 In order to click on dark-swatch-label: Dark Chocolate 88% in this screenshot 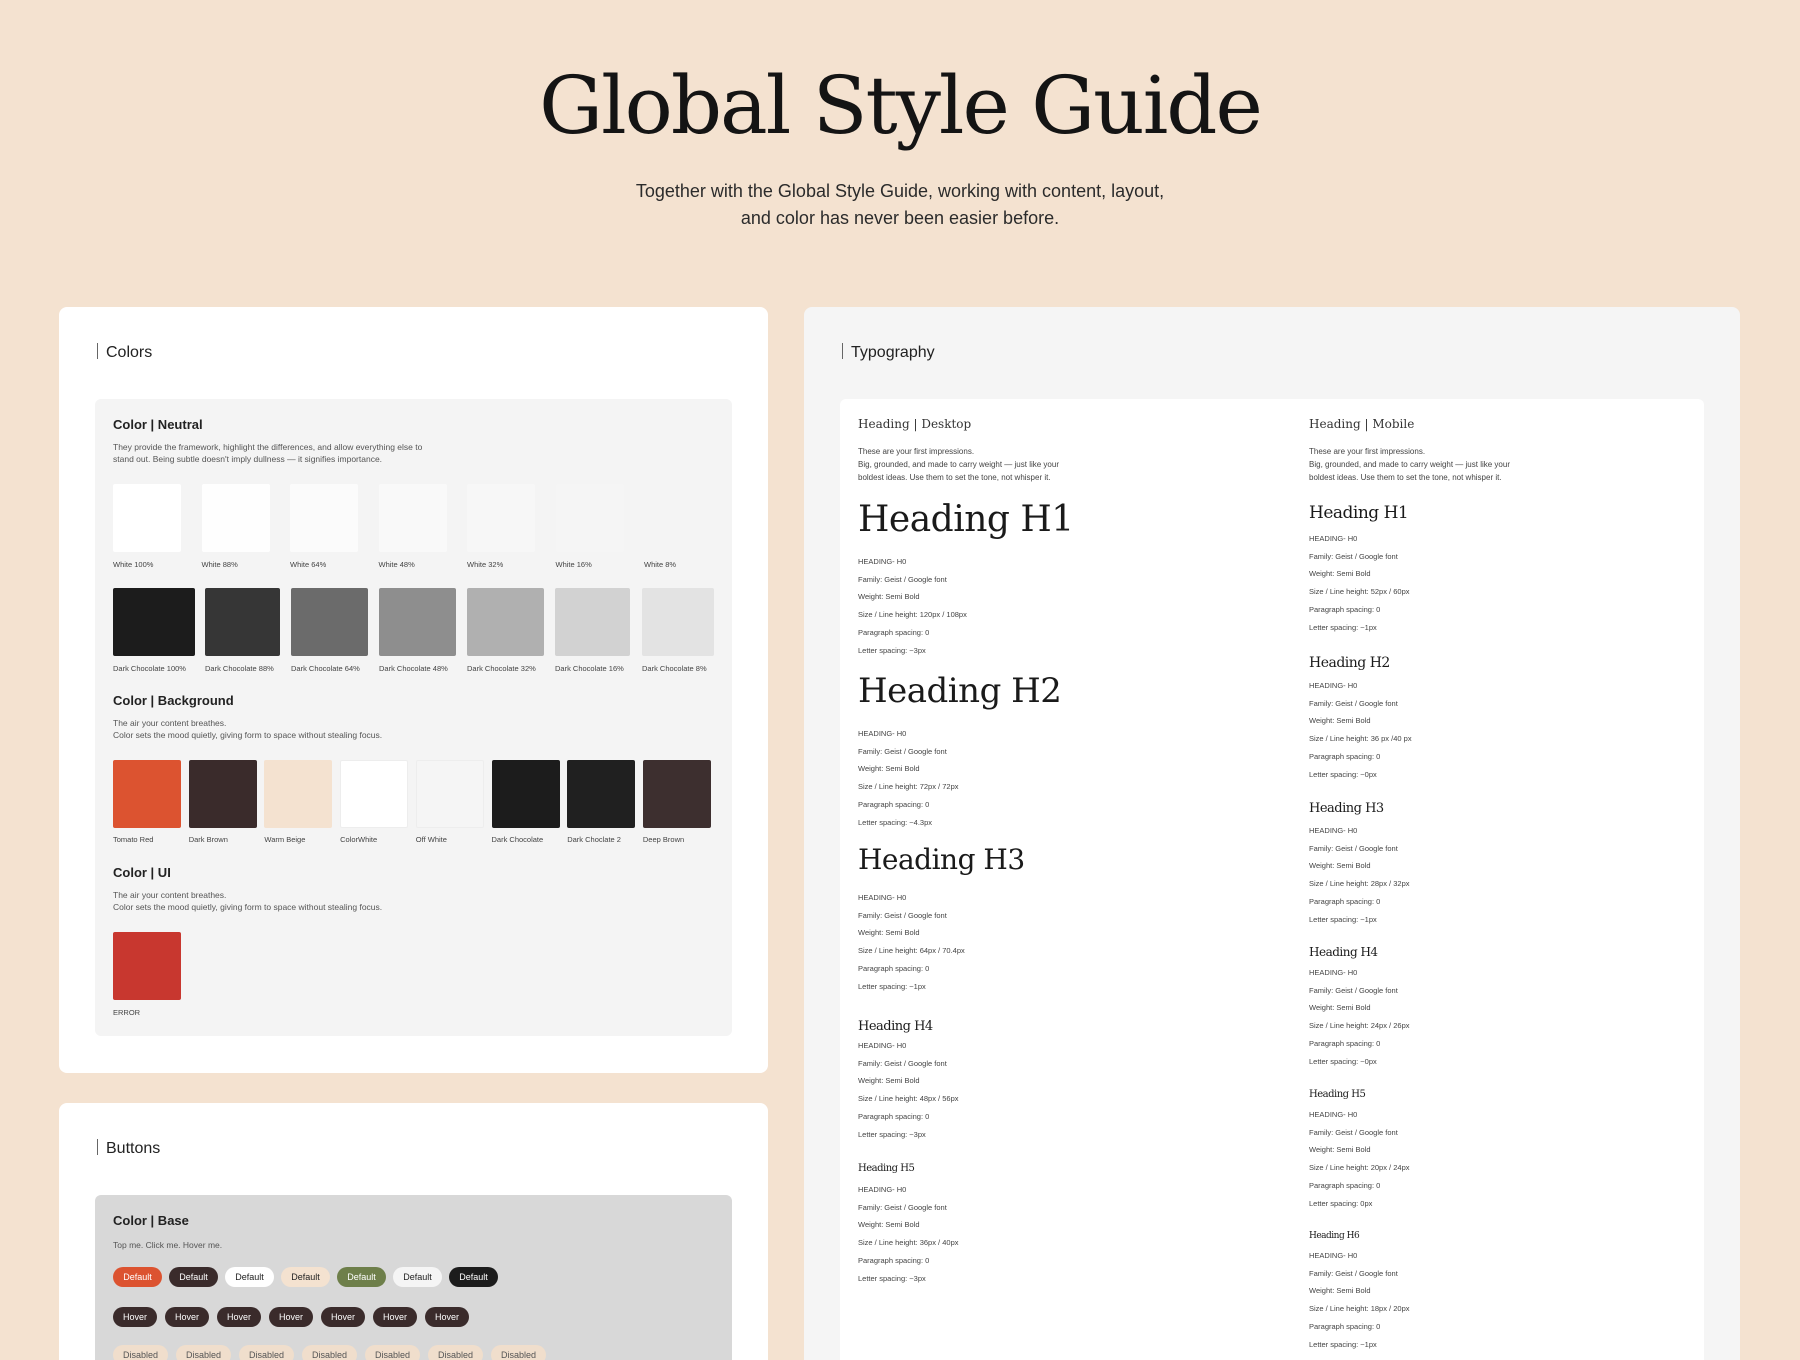, I will do `click(239, 668)`.